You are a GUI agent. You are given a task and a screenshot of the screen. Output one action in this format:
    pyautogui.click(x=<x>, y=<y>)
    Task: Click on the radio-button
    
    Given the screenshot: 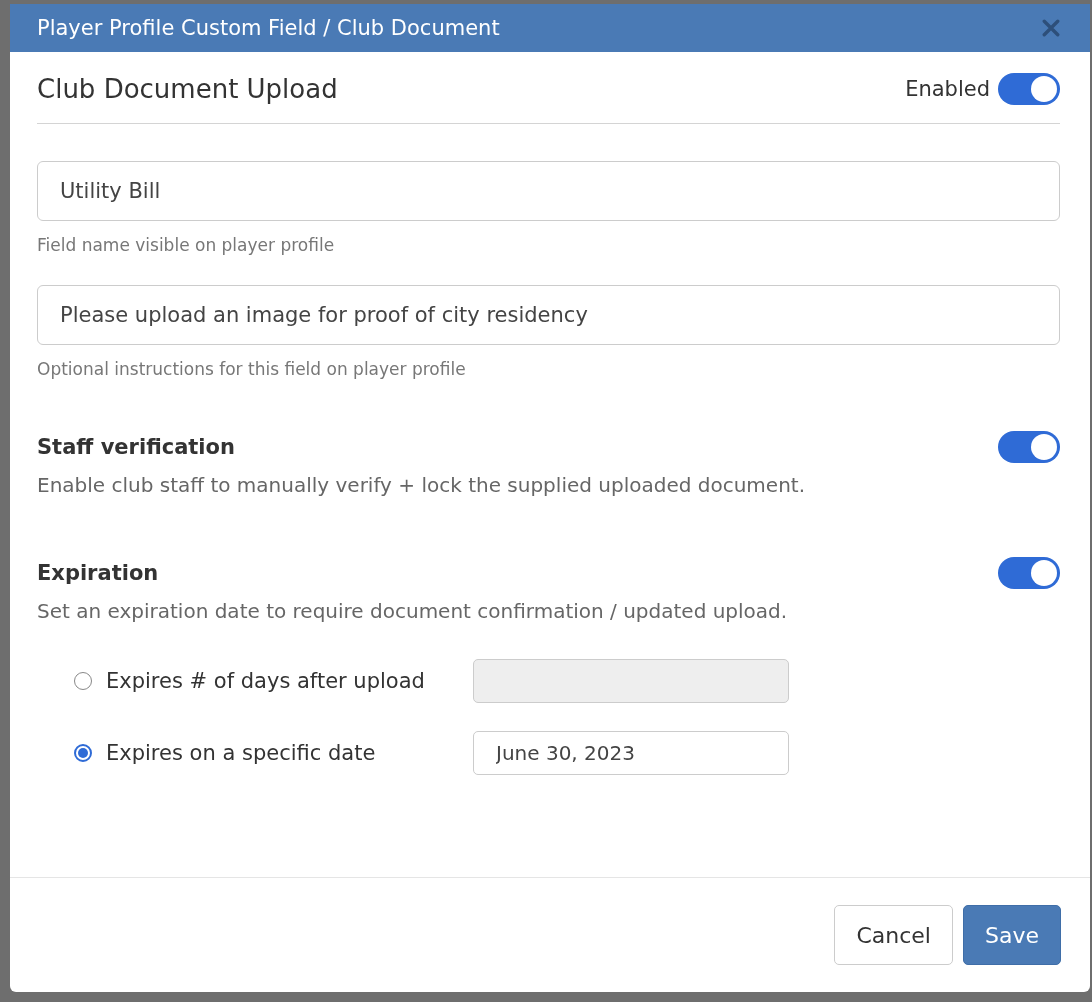 What is the action you would take?
    pyautogui.click(x=83, y=753)
    